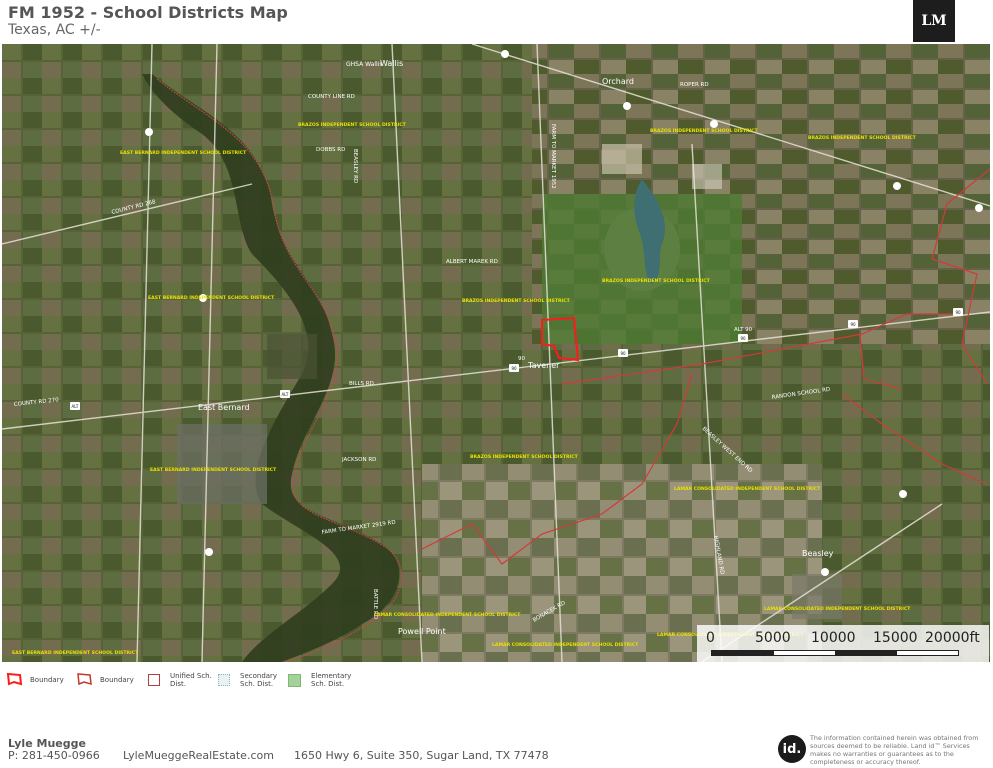  What do you see at coordinates (224, 680) in the screenshot?
I see `secondary-district-swatch` at bounding box center [224, 680].